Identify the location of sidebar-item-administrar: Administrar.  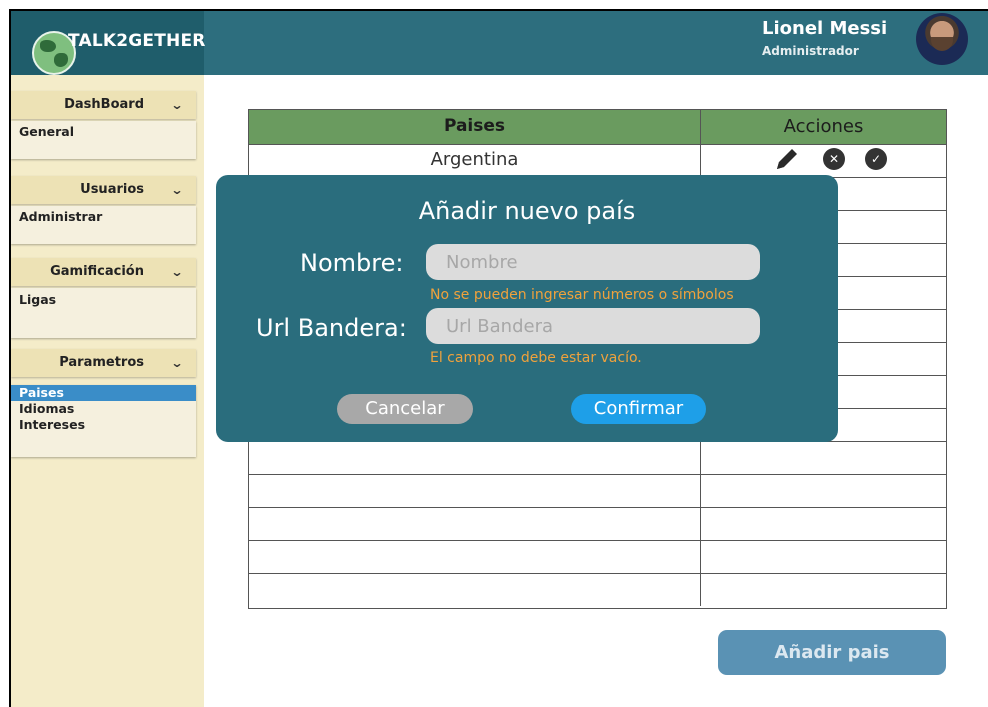
(103, 217).